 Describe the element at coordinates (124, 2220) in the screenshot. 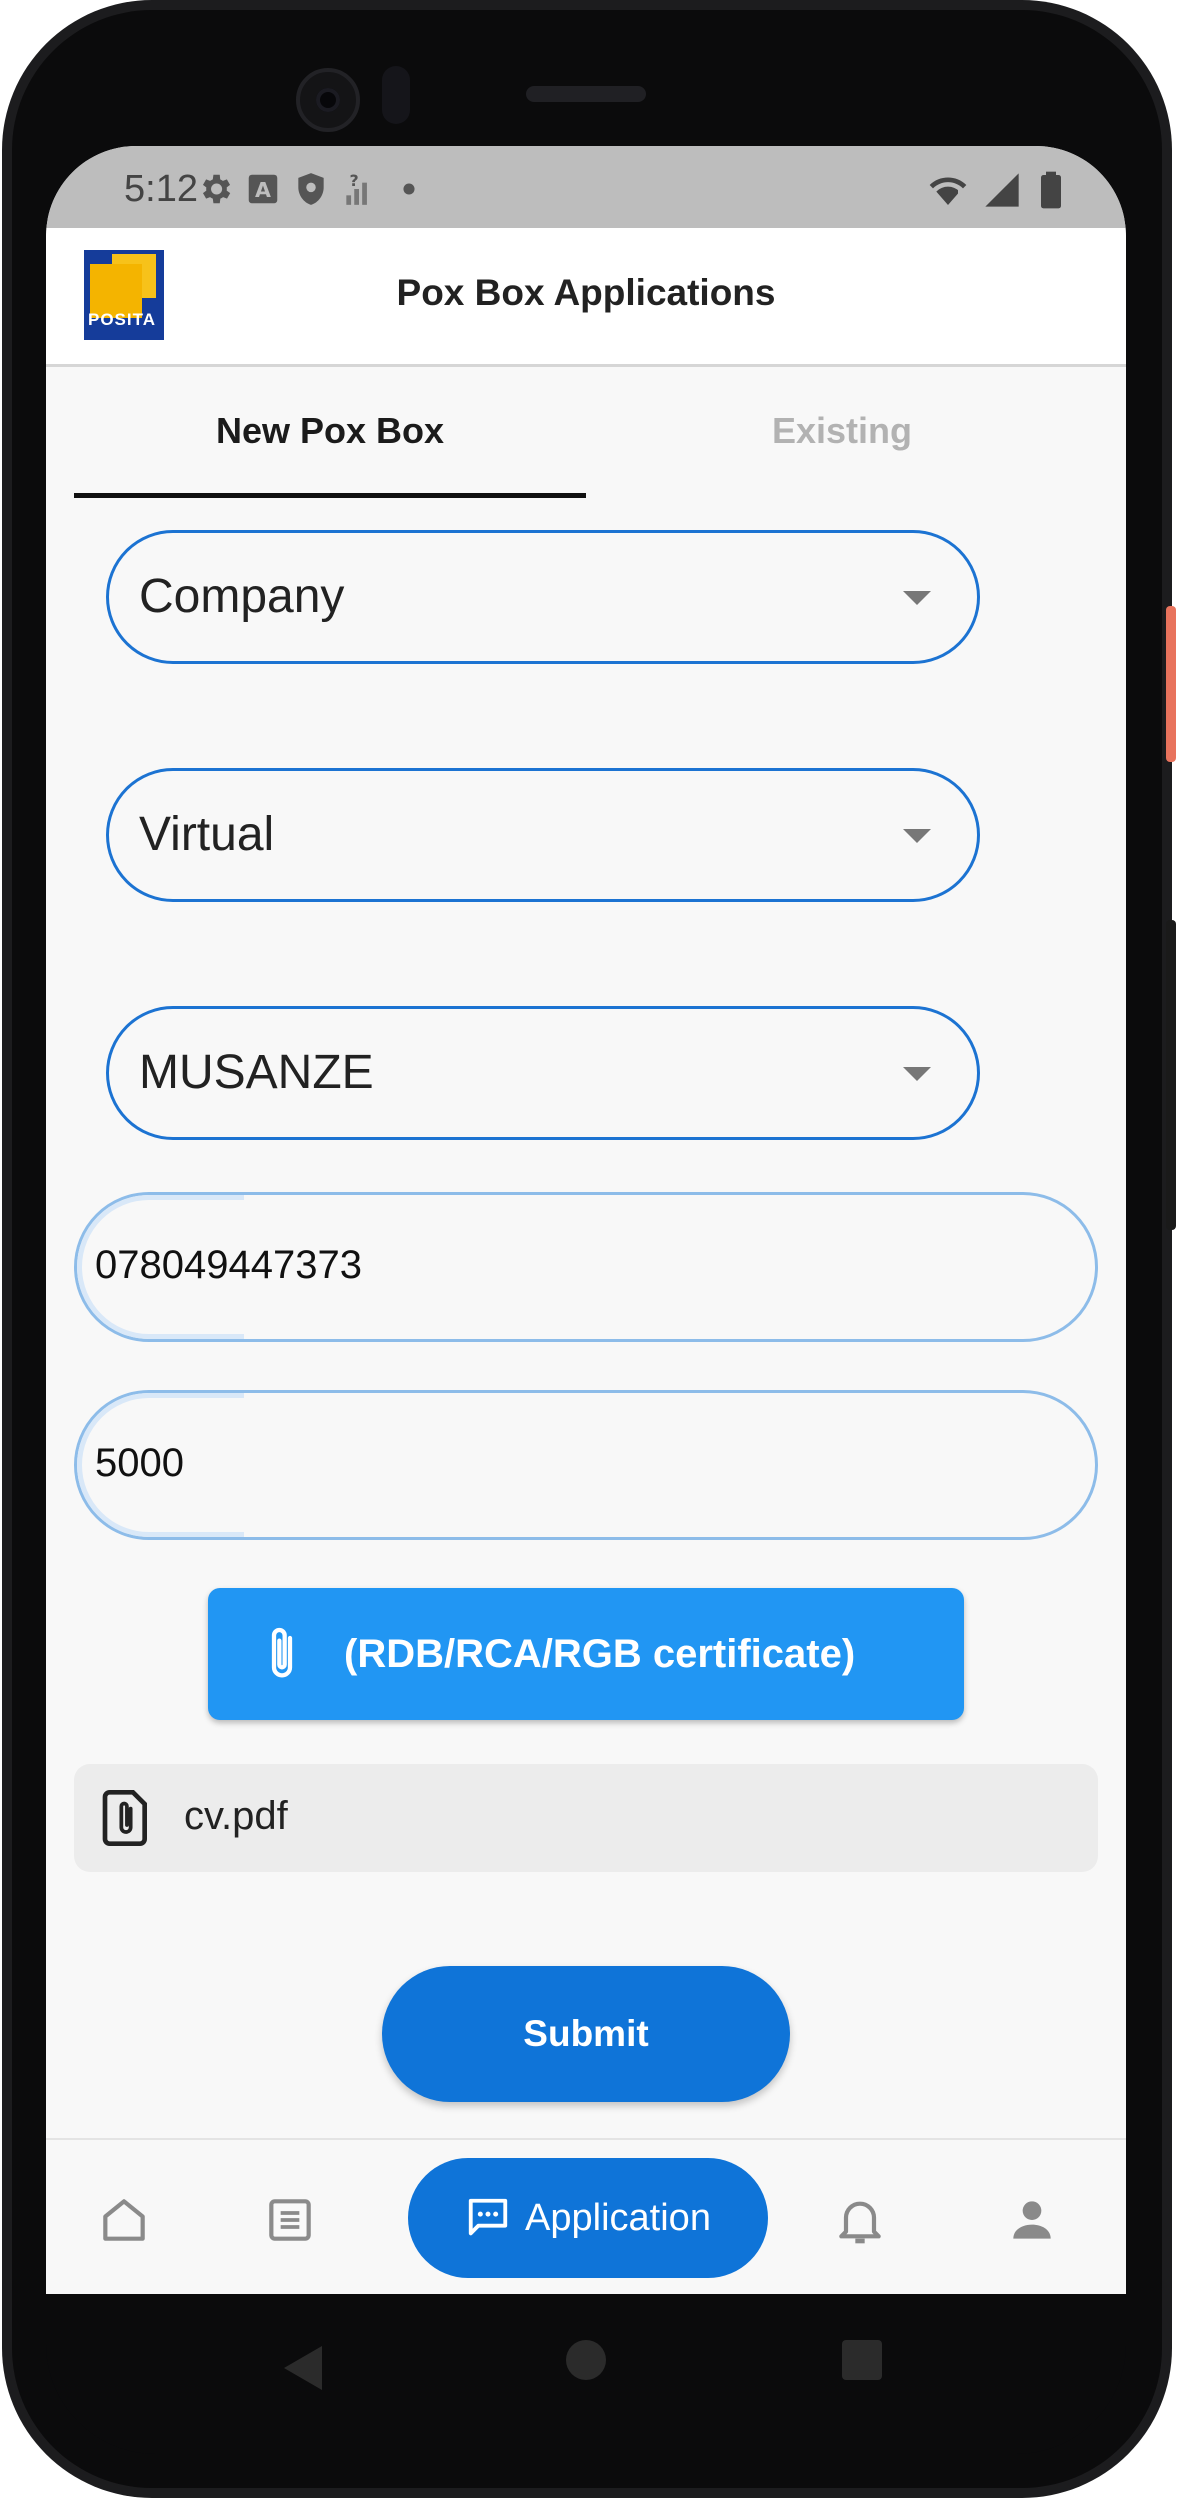

I see `home-icon` at that location.